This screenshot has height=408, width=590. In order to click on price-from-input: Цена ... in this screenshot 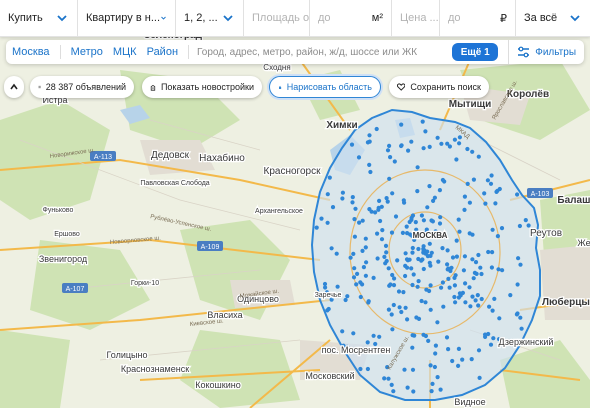, I will do `click(416, 18)`.